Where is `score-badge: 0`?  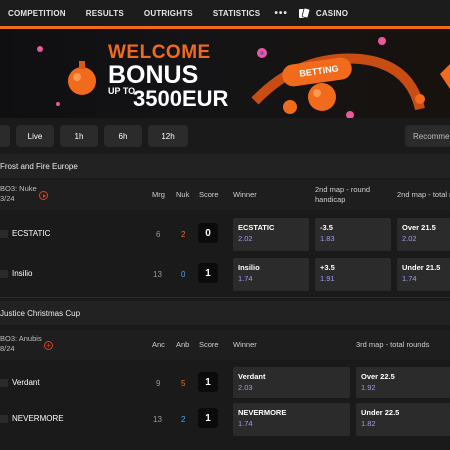 score-badge: 0 is located at coordinates (208, 233).